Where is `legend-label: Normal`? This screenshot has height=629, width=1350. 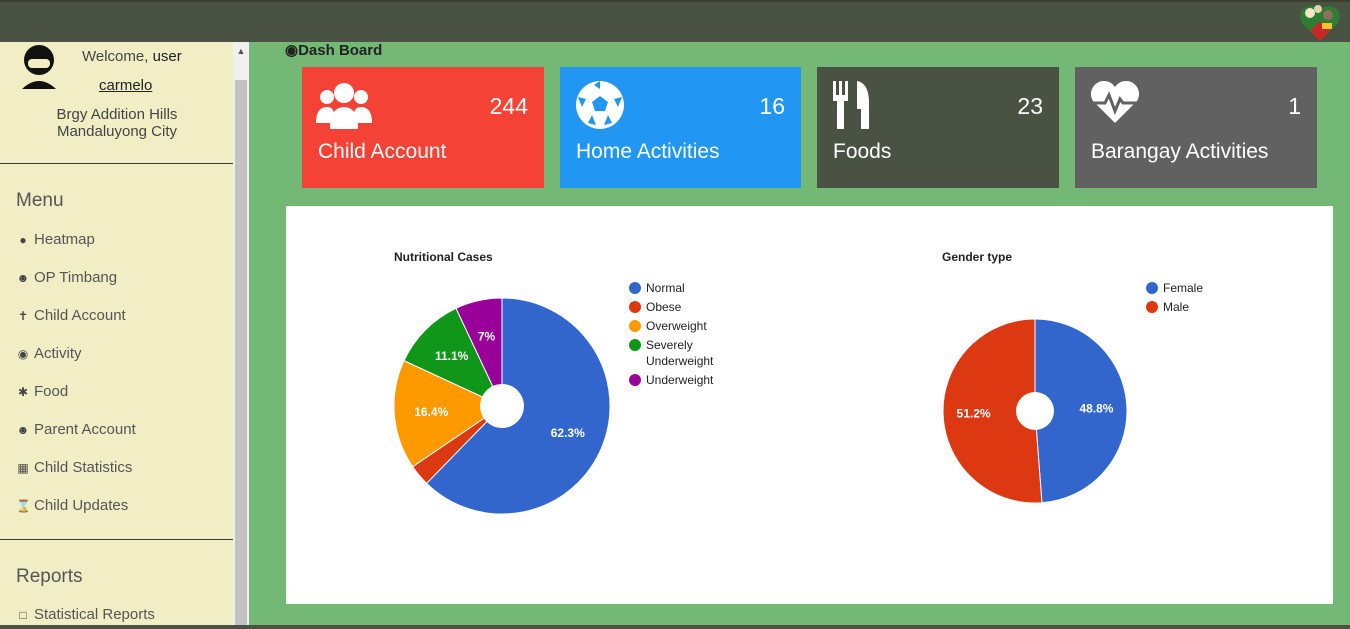 legend-label: Normal is located at coordinates (665, 288).